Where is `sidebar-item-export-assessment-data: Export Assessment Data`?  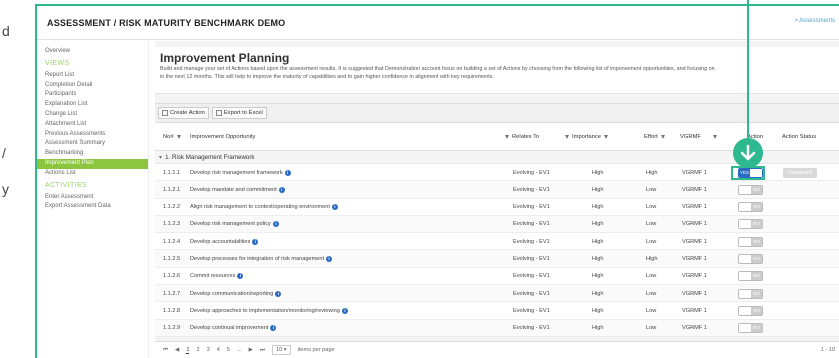 sidebar-item-export-assessment-data: Export Assessment Data is located at coordinates (92, 207).